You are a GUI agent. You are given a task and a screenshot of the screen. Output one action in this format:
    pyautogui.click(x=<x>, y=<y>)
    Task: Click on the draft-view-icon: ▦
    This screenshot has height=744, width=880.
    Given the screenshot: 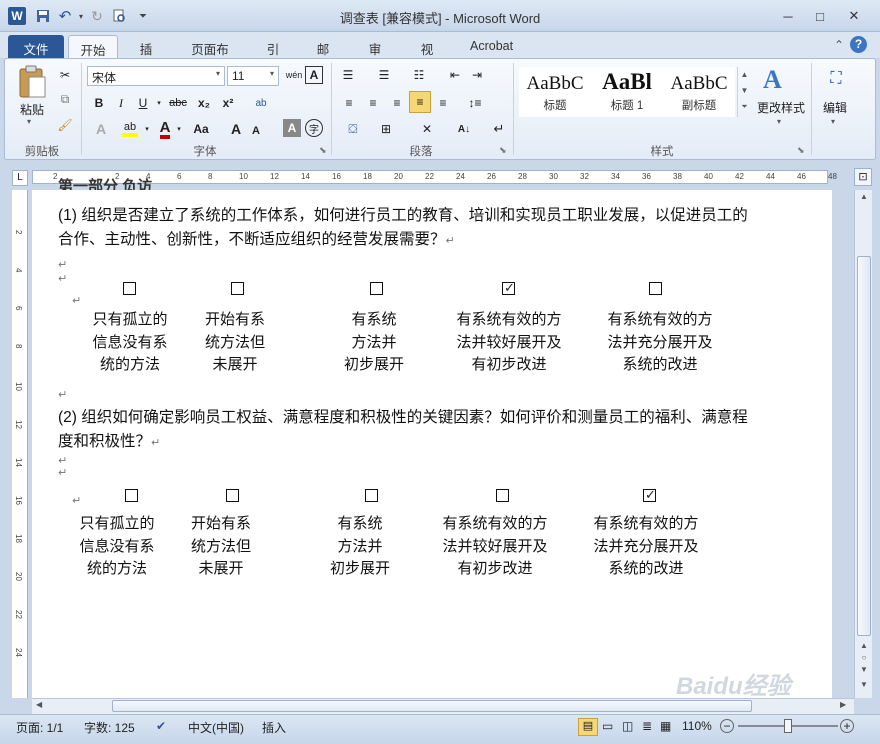 What is the action you would take?
    pyautogui.click(x=665, y=726)
    